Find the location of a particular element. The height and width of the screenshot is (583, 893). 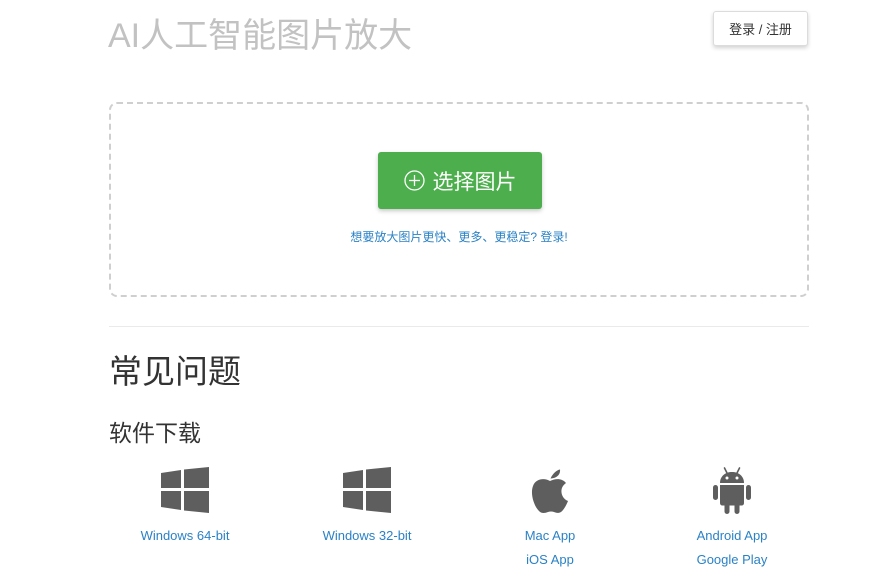

download-windows-64: Windows 64-bit is located at coordinates (185, 505).